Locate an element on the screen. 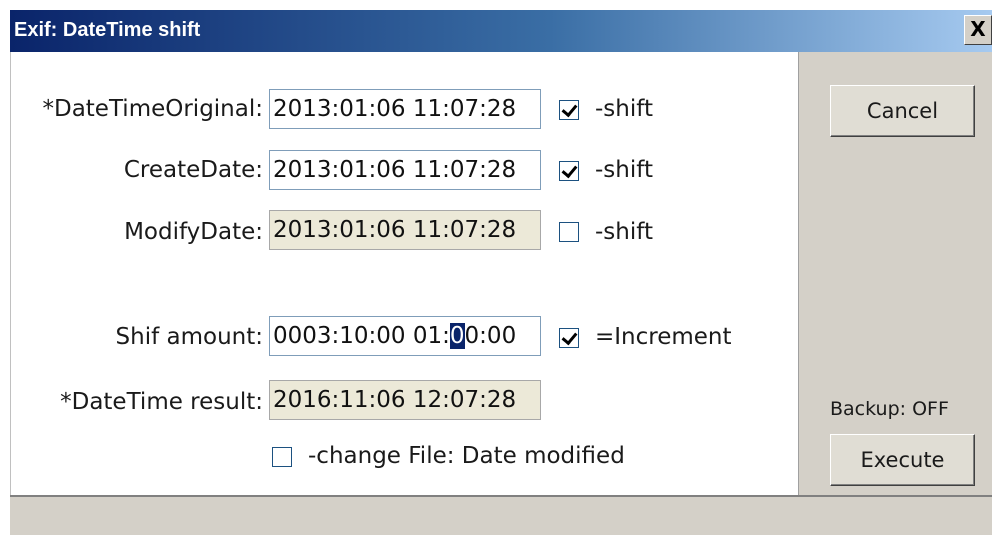  date-time-original-shift-checkbox is located at coordinates (569, 110).